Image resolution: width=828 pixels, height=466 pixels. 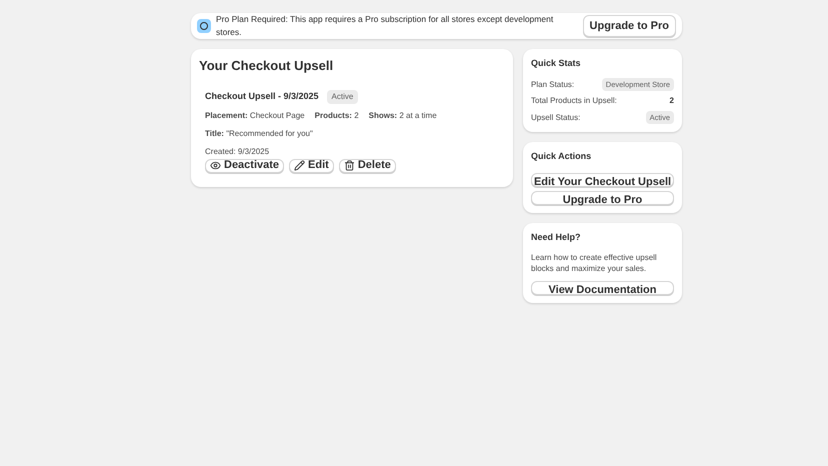 What do you see at coordinates (594, 263) in the screenshot?
I see `help-text: Learn how to create effective upsell blocks and maximize your sales.` at bounding box center [594, 263].